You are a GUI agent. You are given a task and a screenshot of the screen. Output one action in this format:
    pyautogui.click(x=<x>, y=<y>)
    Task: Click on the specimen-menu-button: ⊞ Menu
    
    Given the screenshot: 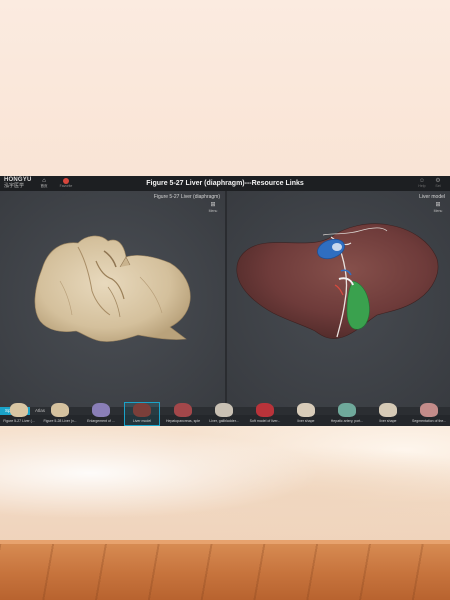 What is the action you would take?
    pyautogui.click(x=213, y=208)
    